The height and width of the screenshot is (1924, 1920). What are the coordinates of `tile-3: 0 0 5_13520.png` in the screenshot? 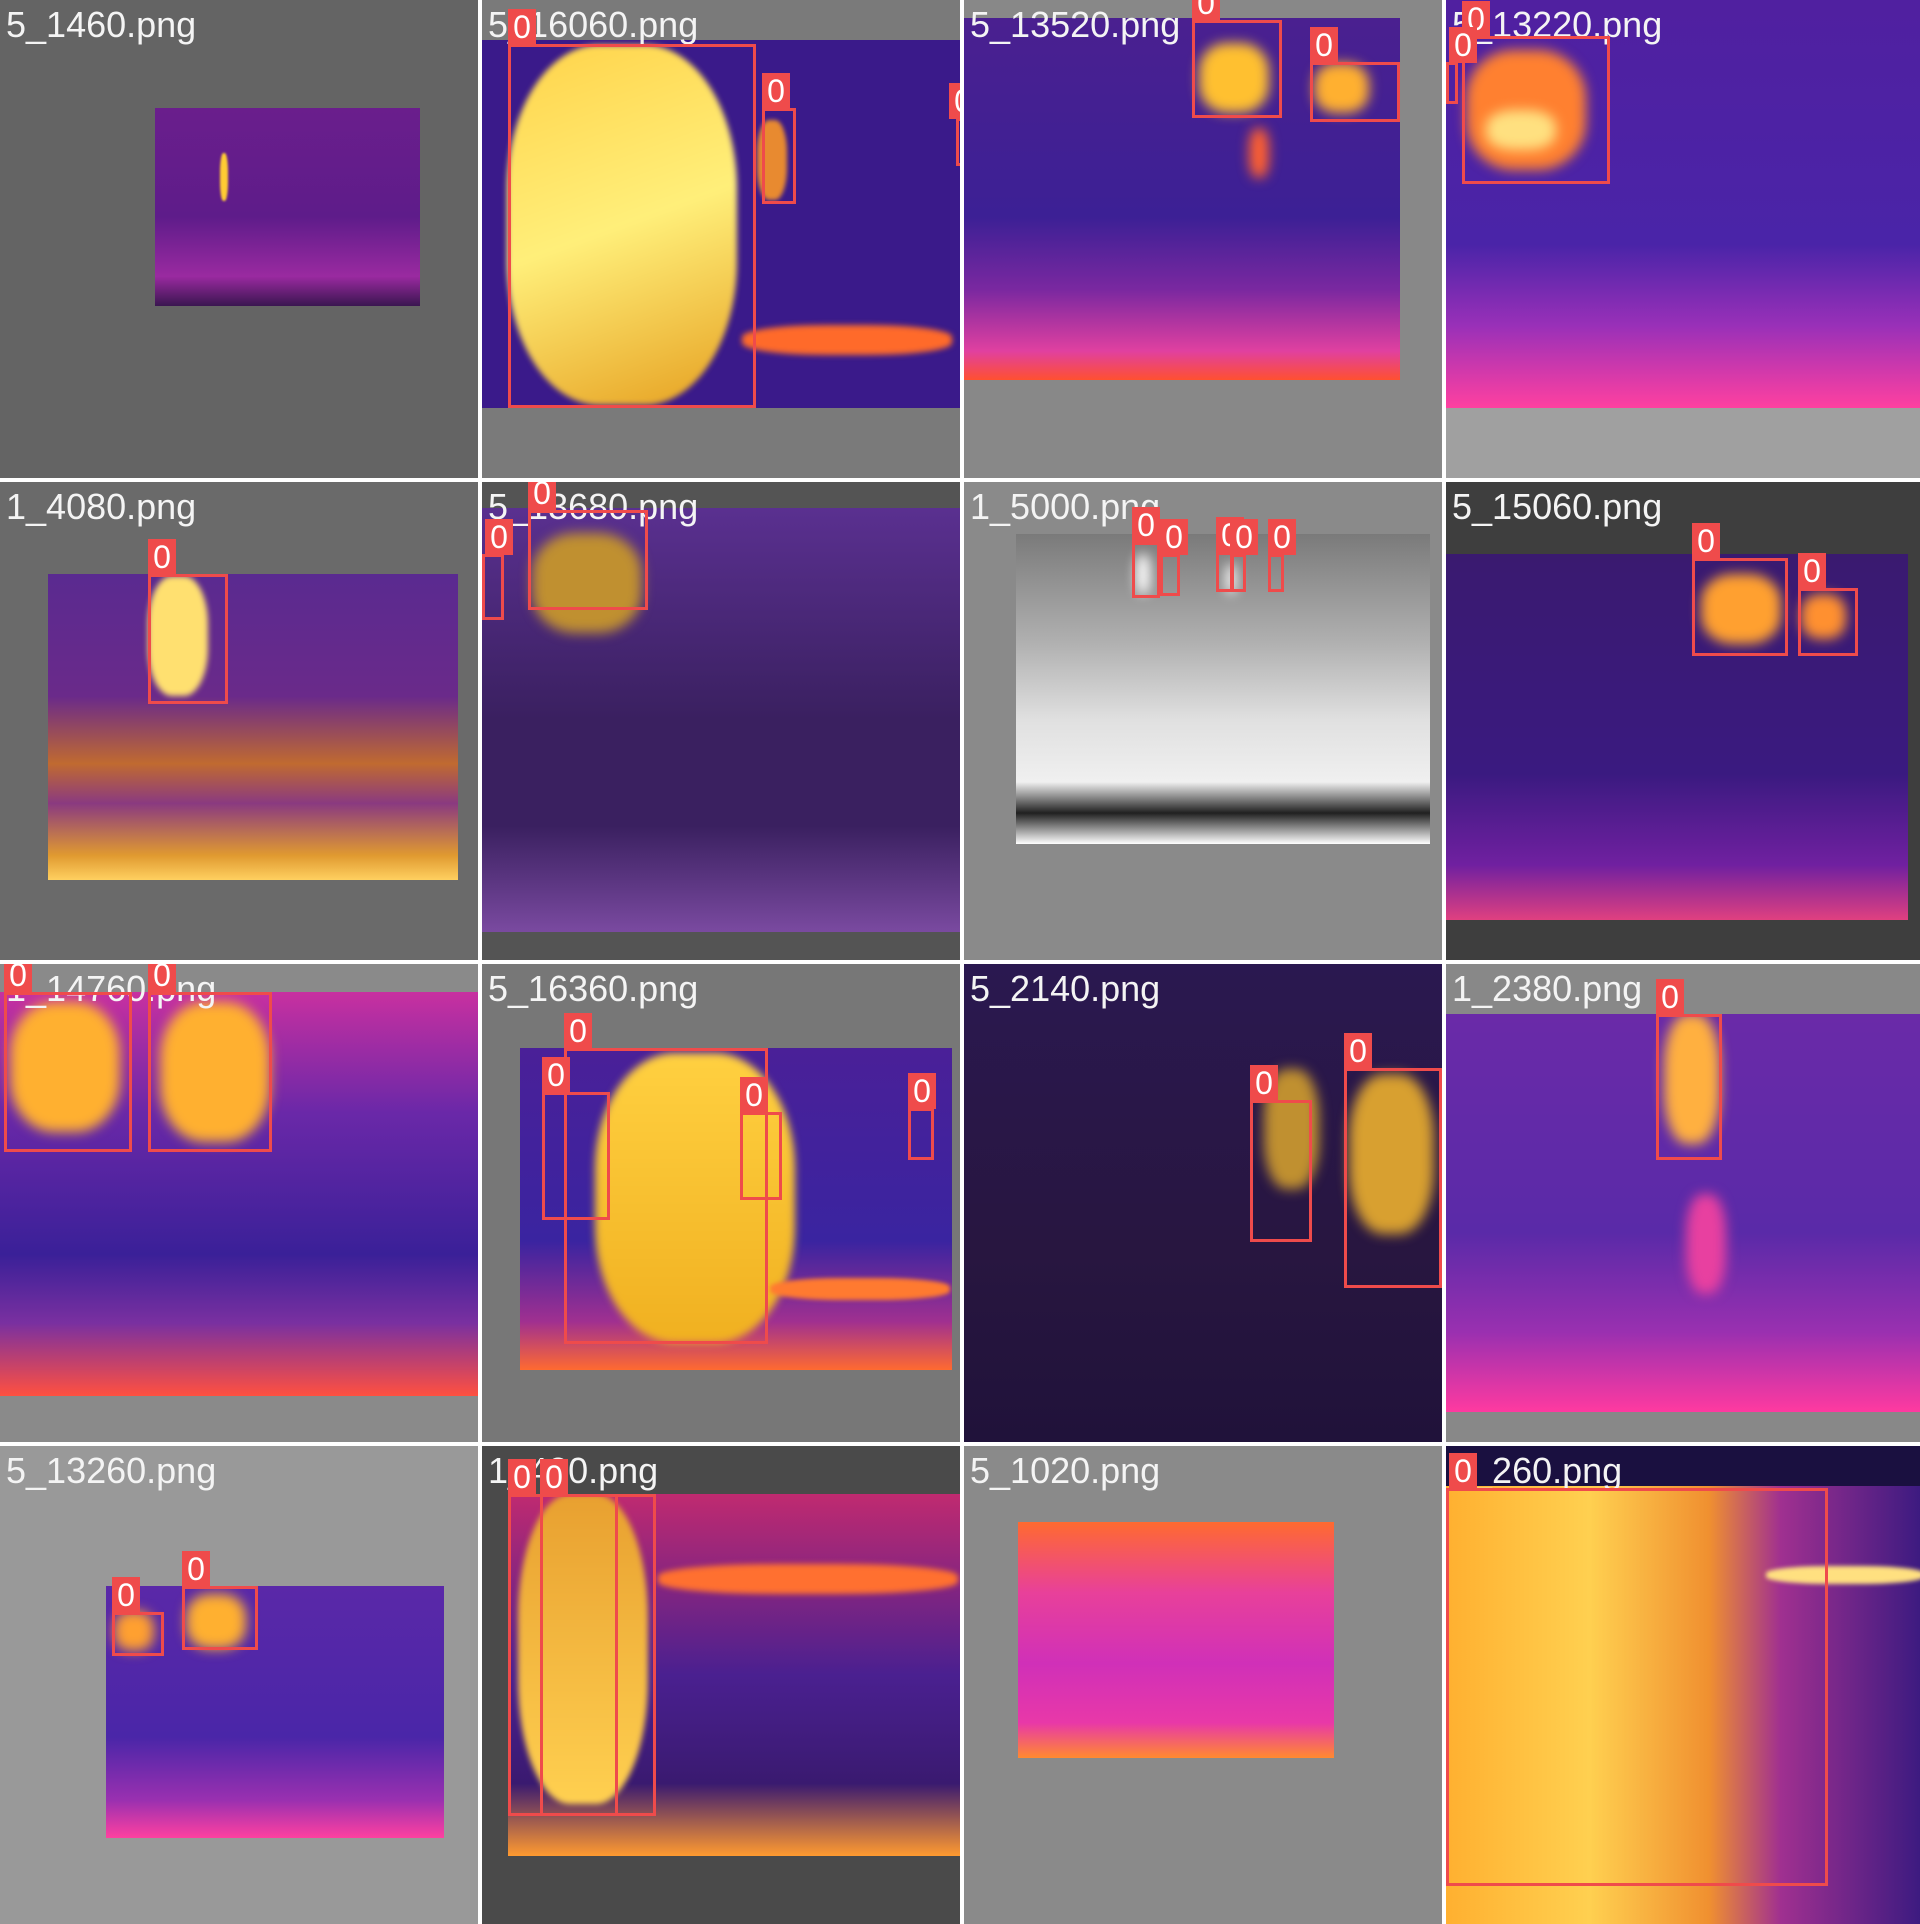 It's located at (1203, 239).